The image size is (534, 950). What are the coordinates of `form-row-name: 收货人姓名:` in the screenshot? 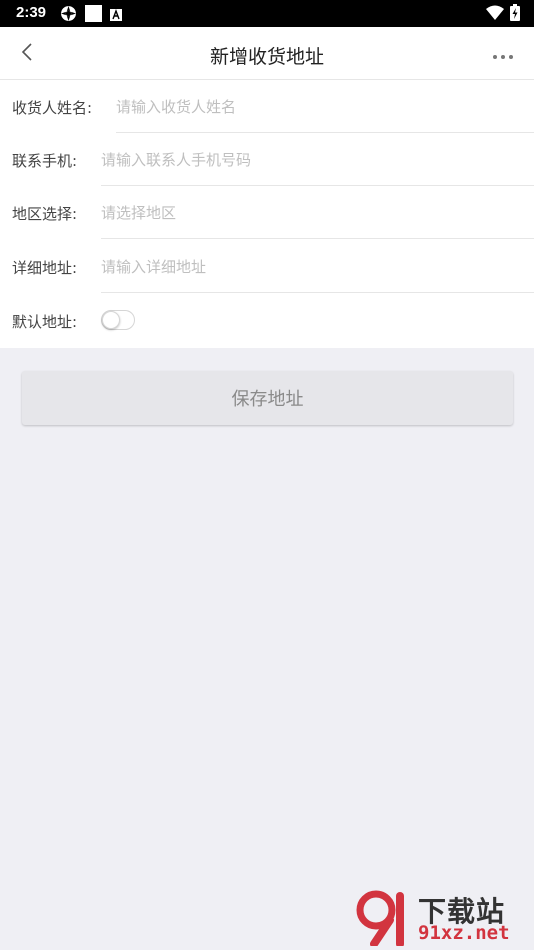 It's located at (267, 106).